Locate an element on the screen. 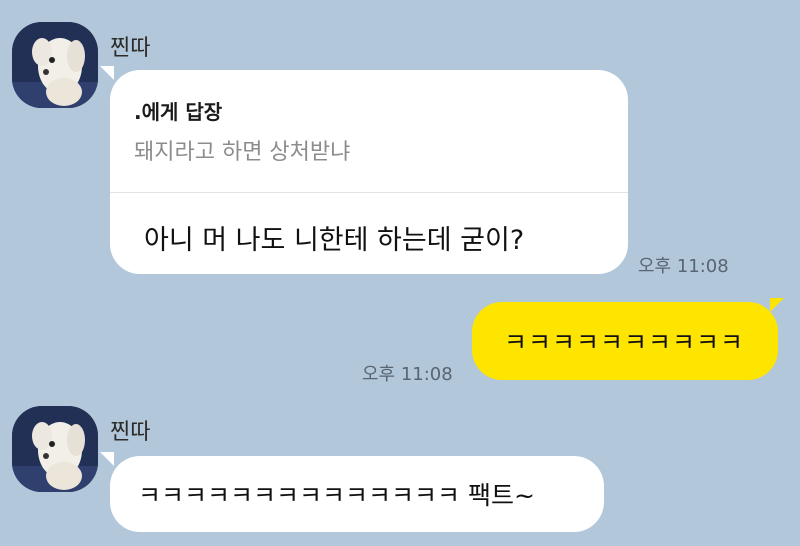 The height and width of the screenshot is (546, 800). reply-quoted-text: 돼지라고 하면 상처받냐 is located at coordinates (242, 150).